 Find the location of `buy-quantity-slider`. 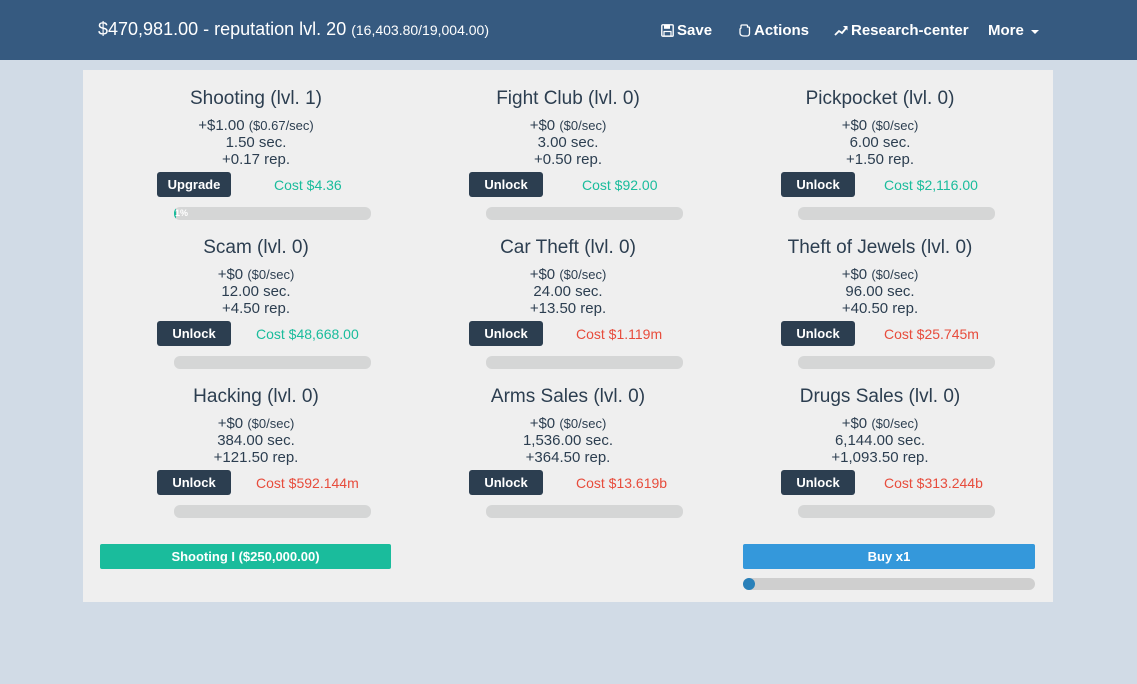

buy-quantity-slider is located at coordinates (889, 584).